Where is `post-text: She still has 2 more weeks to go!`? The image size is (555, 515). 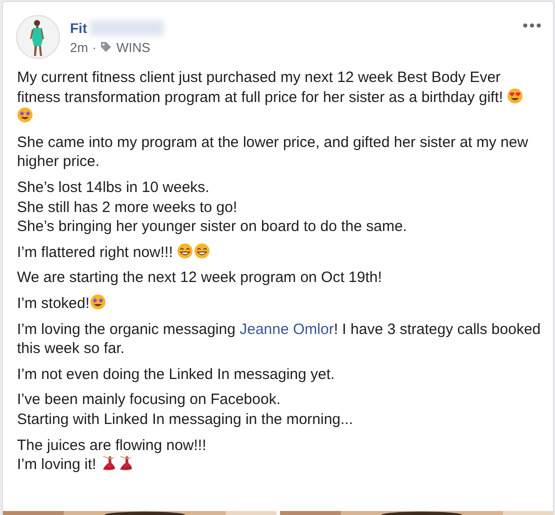
post-text: She still has 2 more weeks to go! is located at coordinates (127, 208).